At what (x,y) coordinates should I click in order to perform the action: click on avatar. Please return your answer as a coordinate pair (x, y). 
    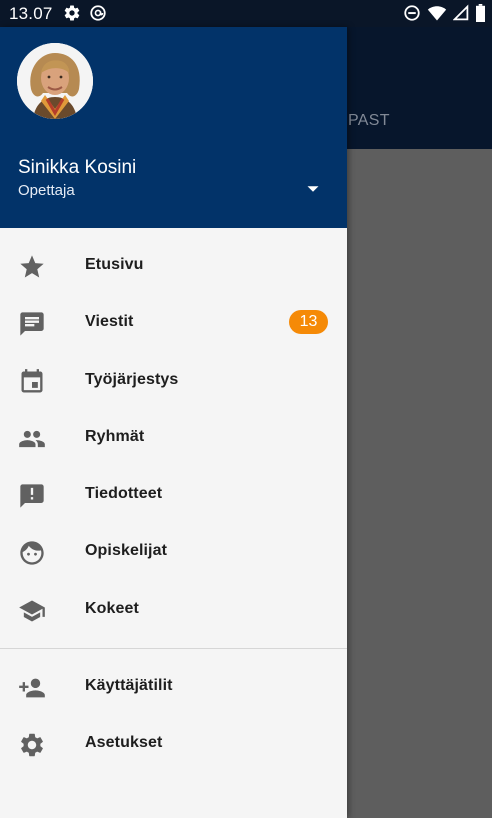
    Looking at the image, I should click on (55, 81).